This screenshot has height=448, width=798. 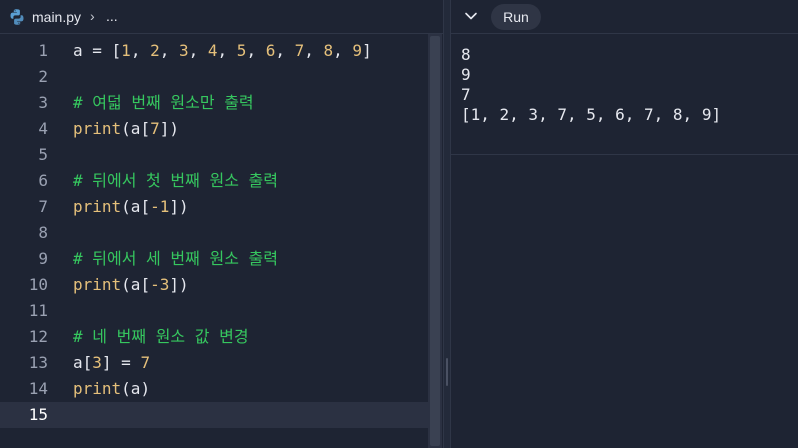 I want to click on code-token: -1, so click(x=160, y=206).